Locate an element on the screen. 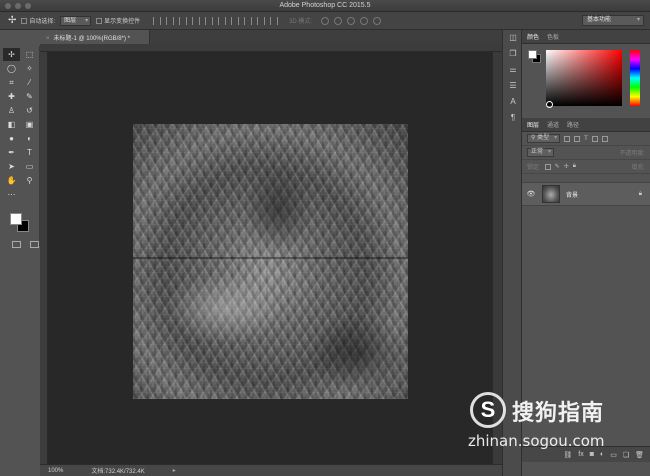  foreground-color-swatch is located at coordinates (16, 219).